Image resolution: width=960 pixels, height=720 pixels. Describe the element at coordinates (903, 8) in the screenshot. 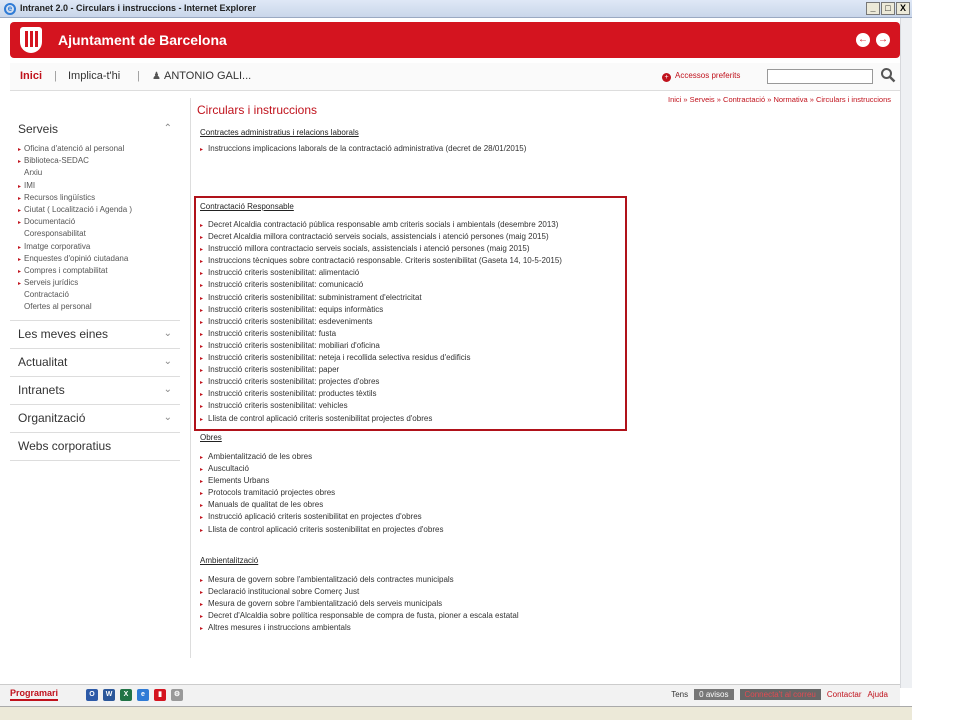

I see `close-button: X` at that location.